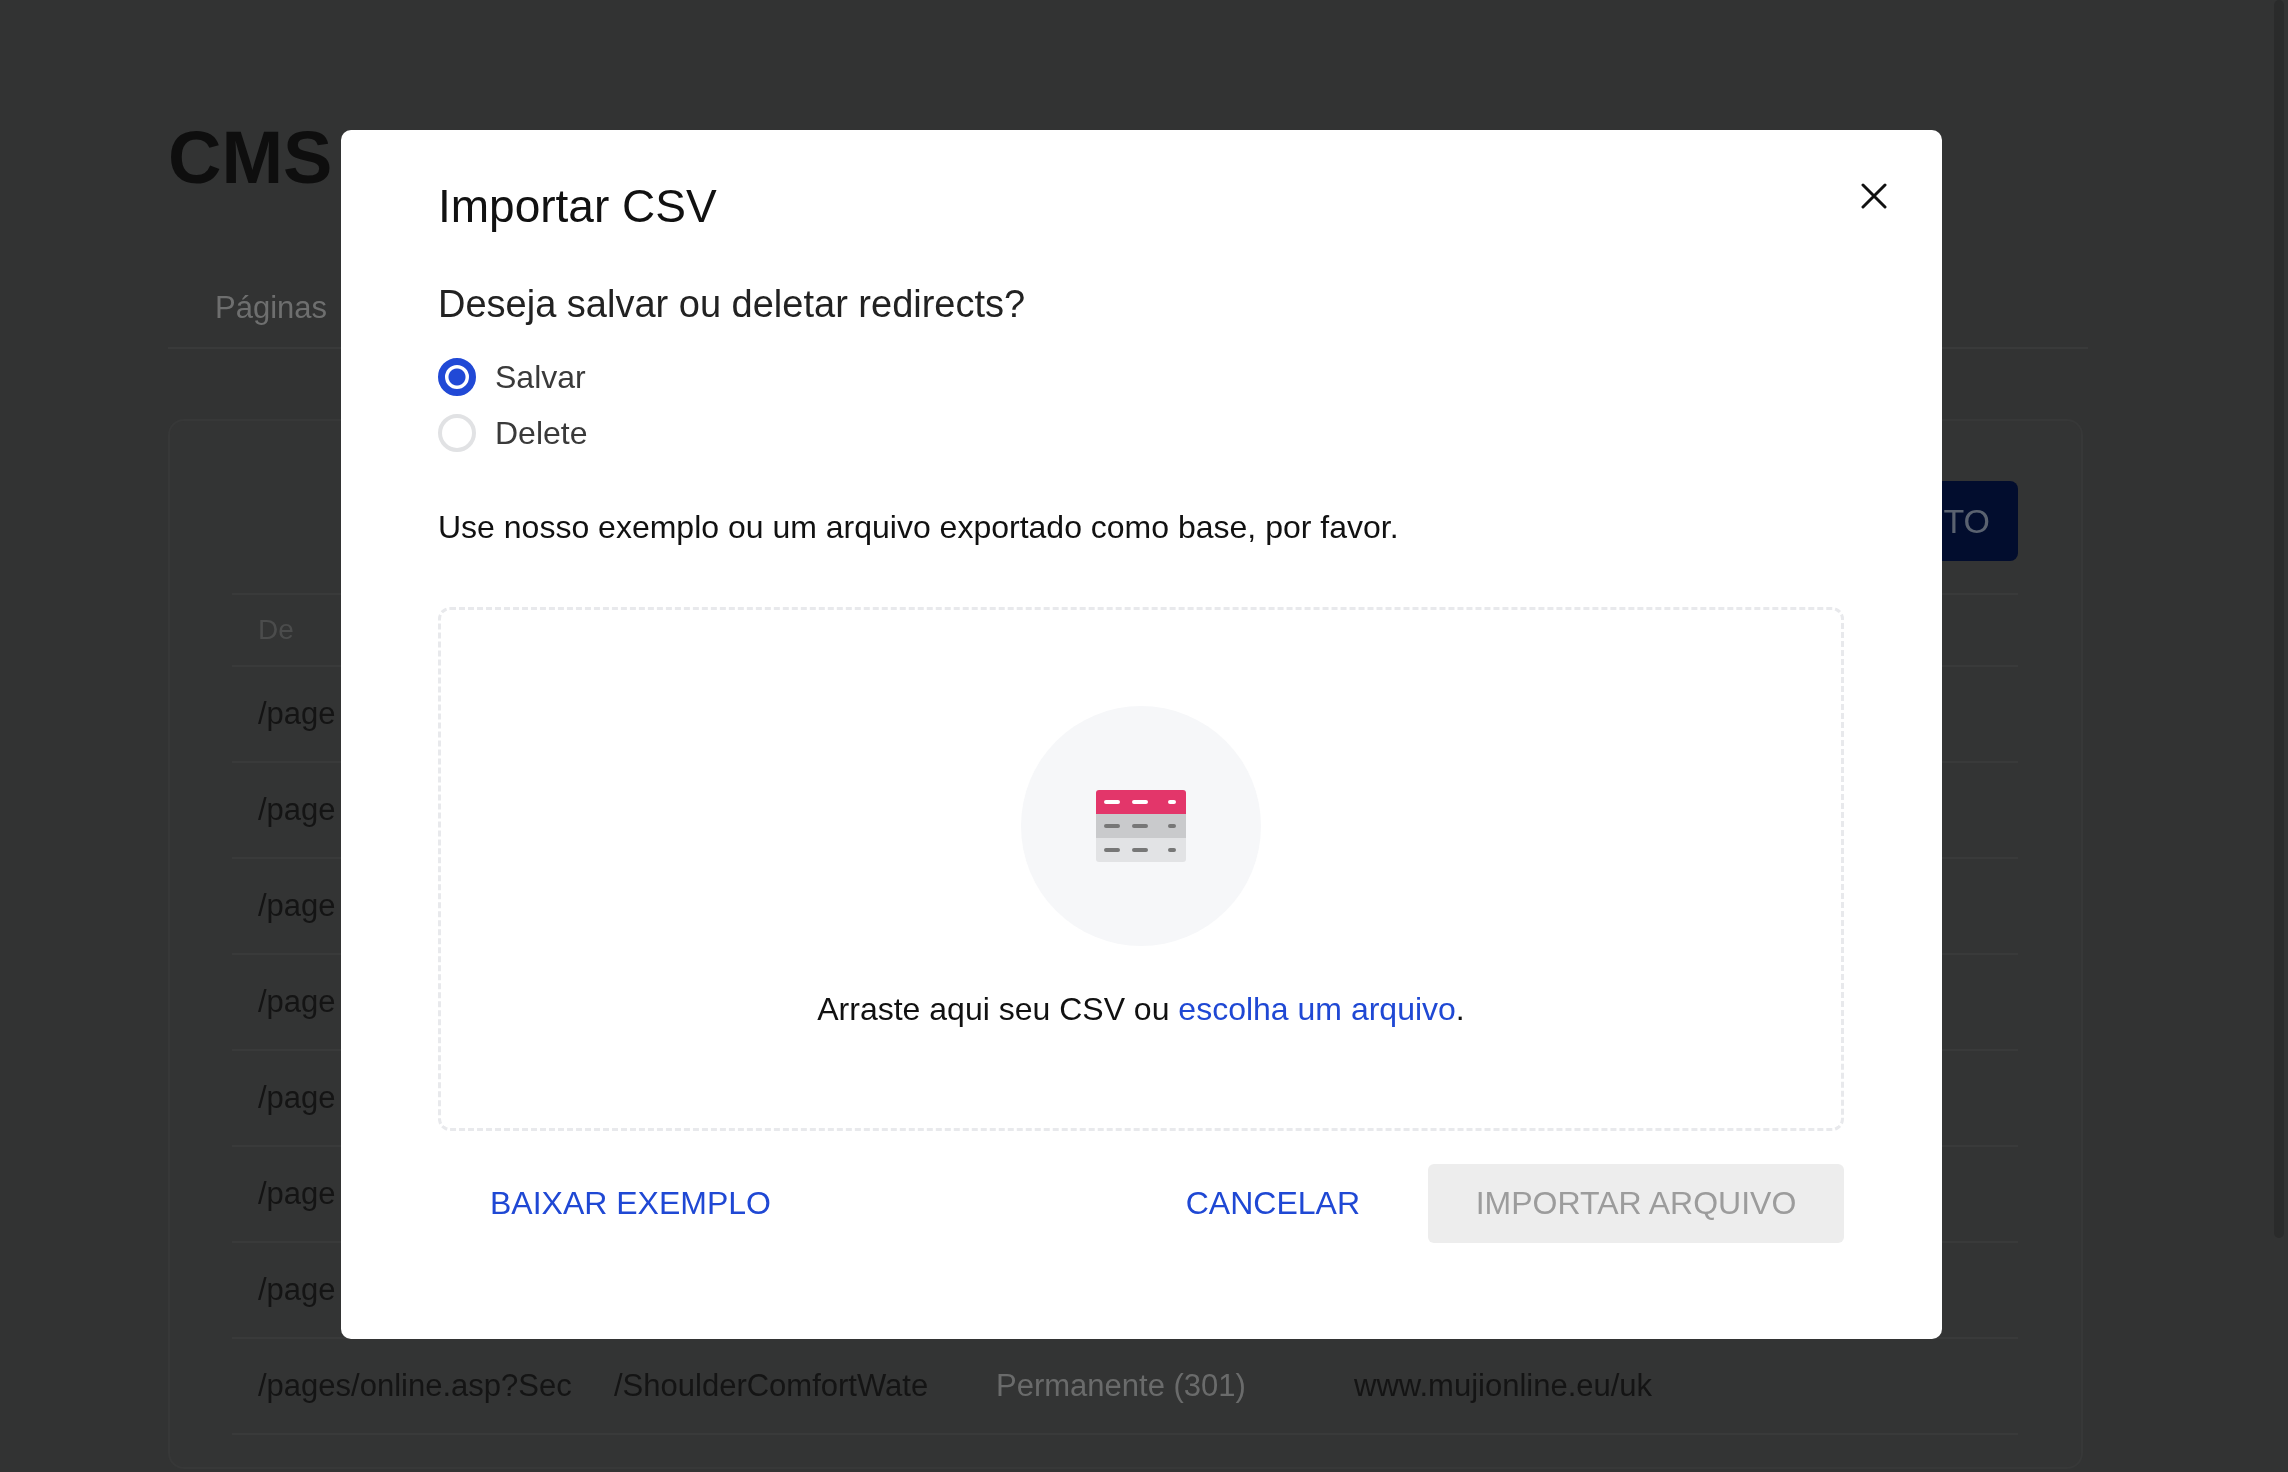 This screenshot has height=1472, width=2288. I want to click on drop-instructions: Arraste aqui seu CSV ou escolha um arquivo., so click(1141, 1009).